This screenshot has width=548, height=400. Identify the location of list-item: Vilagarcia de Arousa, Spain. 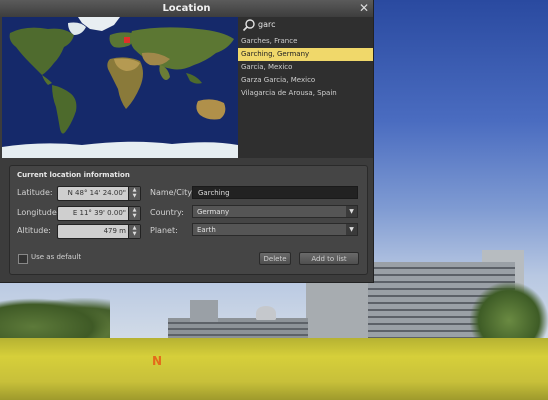
(305, 93).